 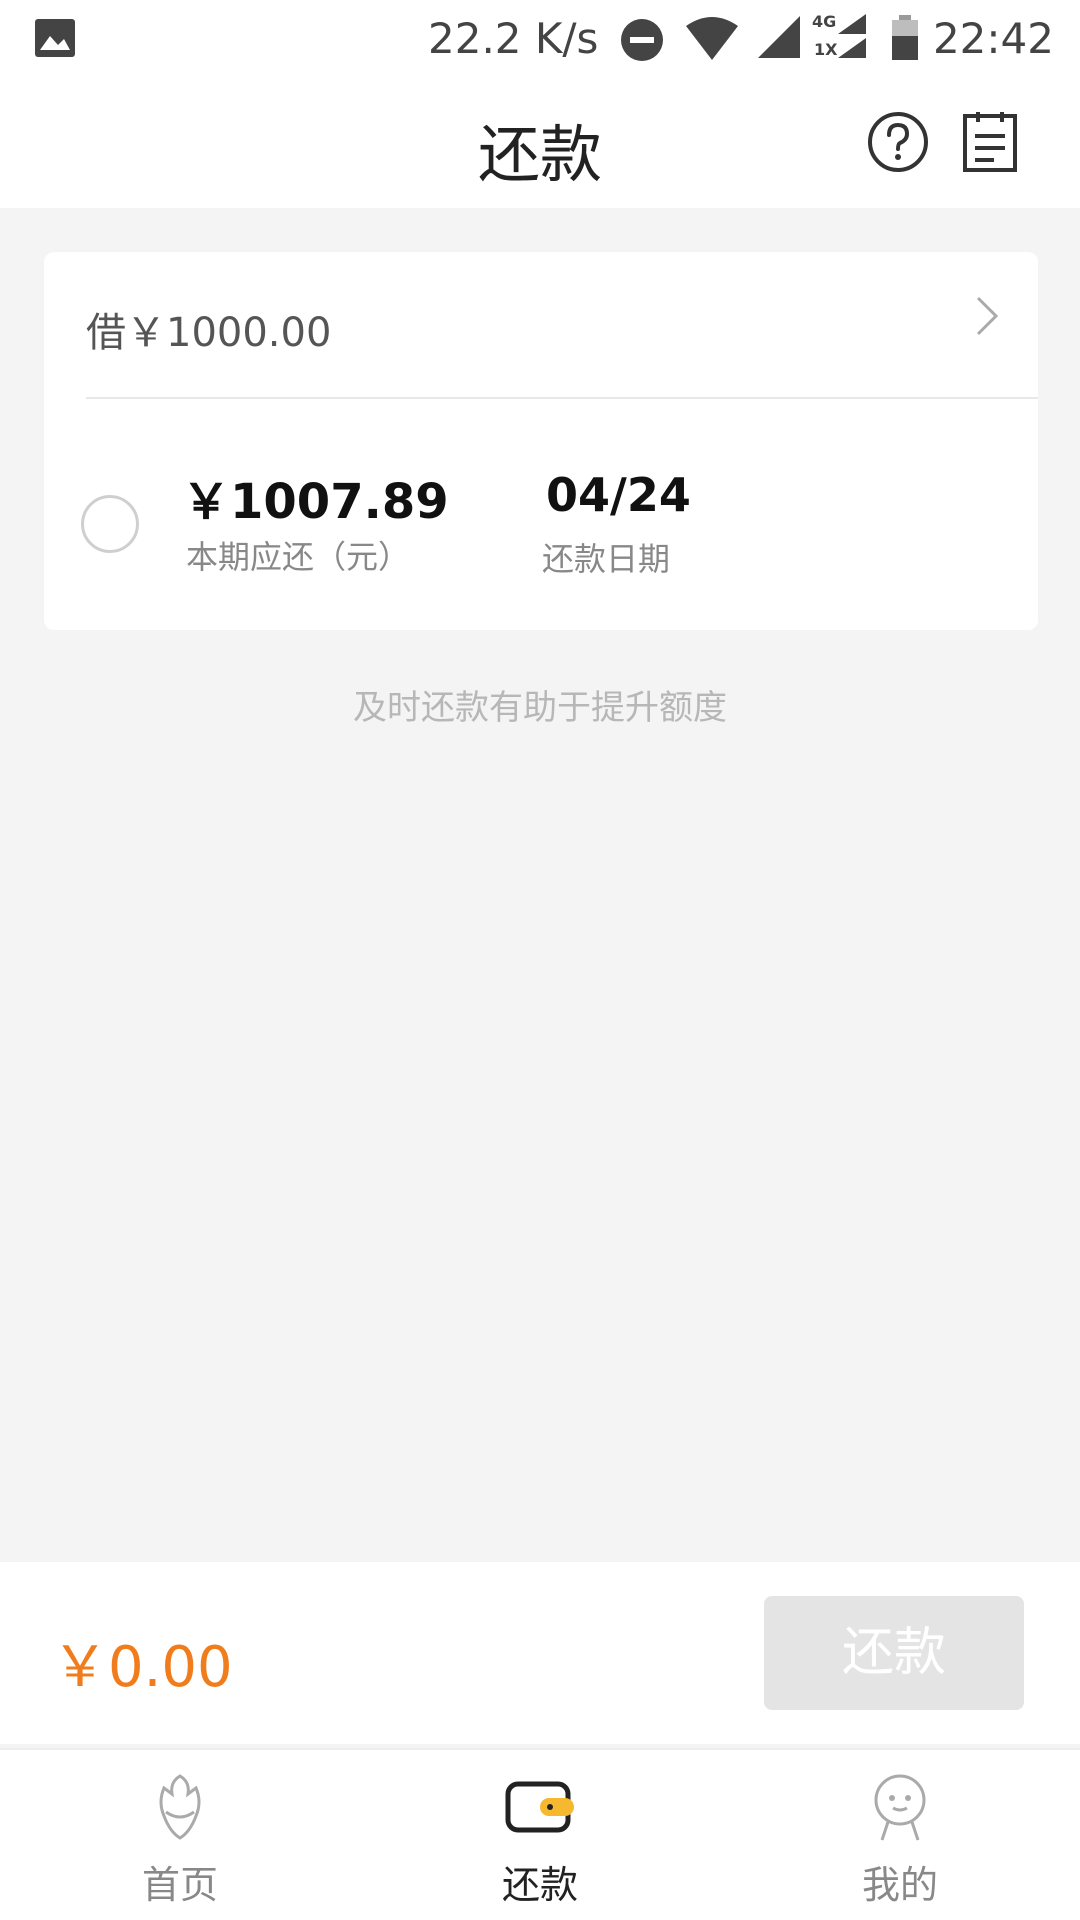 I want to click on divider, so click(x=562, y=398).